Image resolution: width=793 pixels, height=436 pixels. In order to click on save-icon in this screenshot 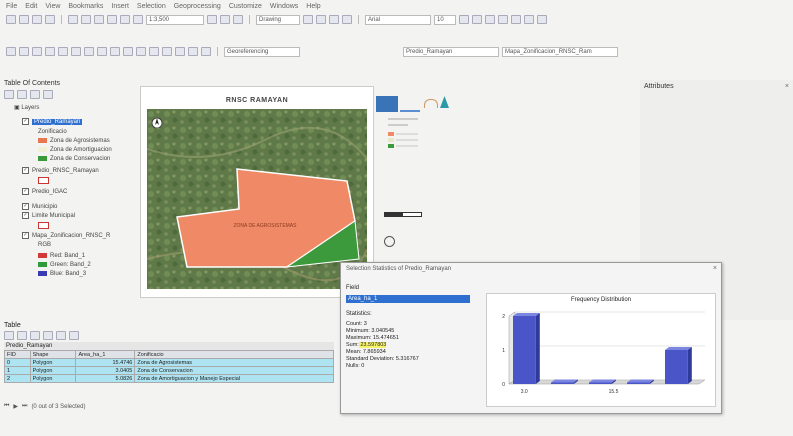, I will do `click(37, 19)`.